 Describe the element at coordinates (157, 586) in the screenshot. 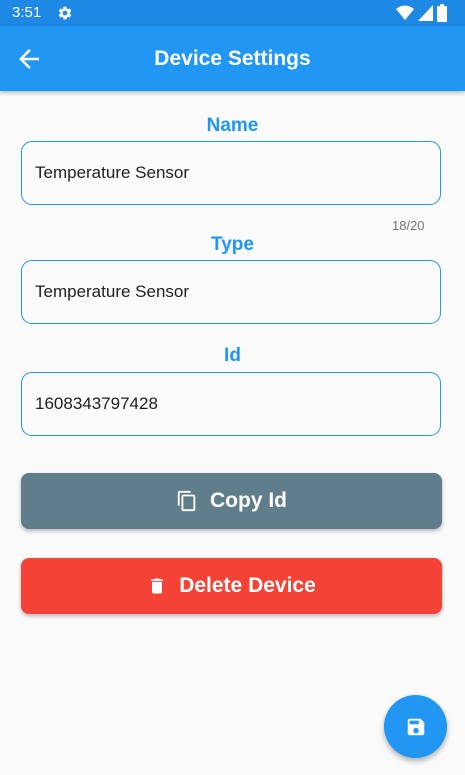

I see `trash-icon` at that location.